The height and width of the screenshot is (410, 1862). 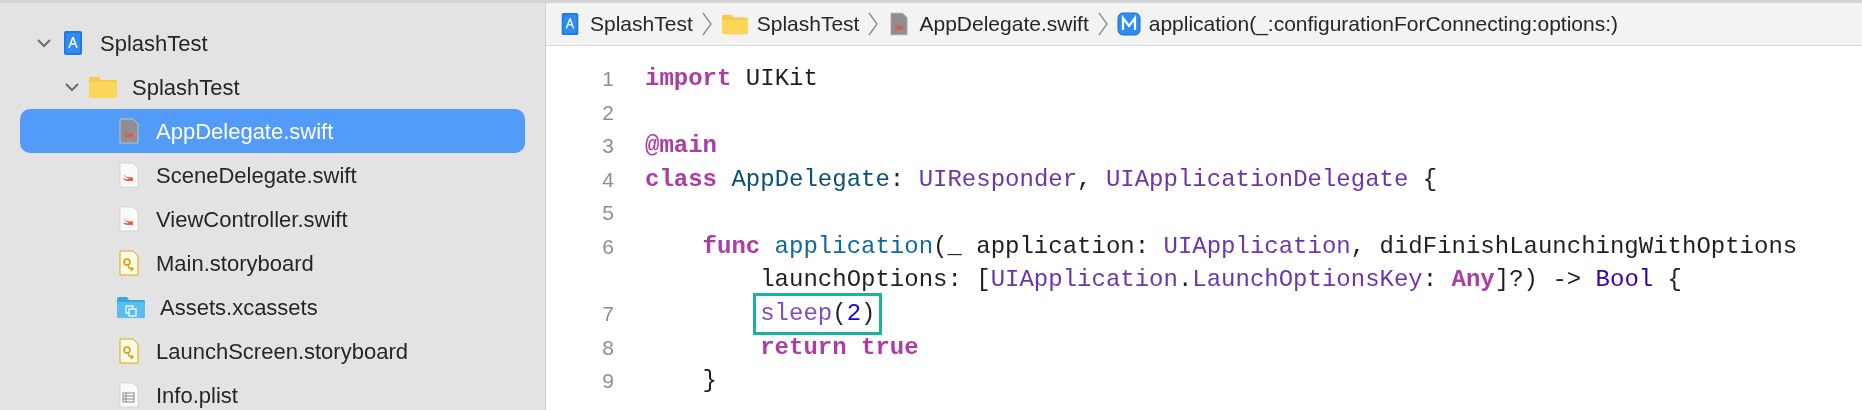 I want to click on navigator-item: Assets.xcassets, so click(x=272, y=307).